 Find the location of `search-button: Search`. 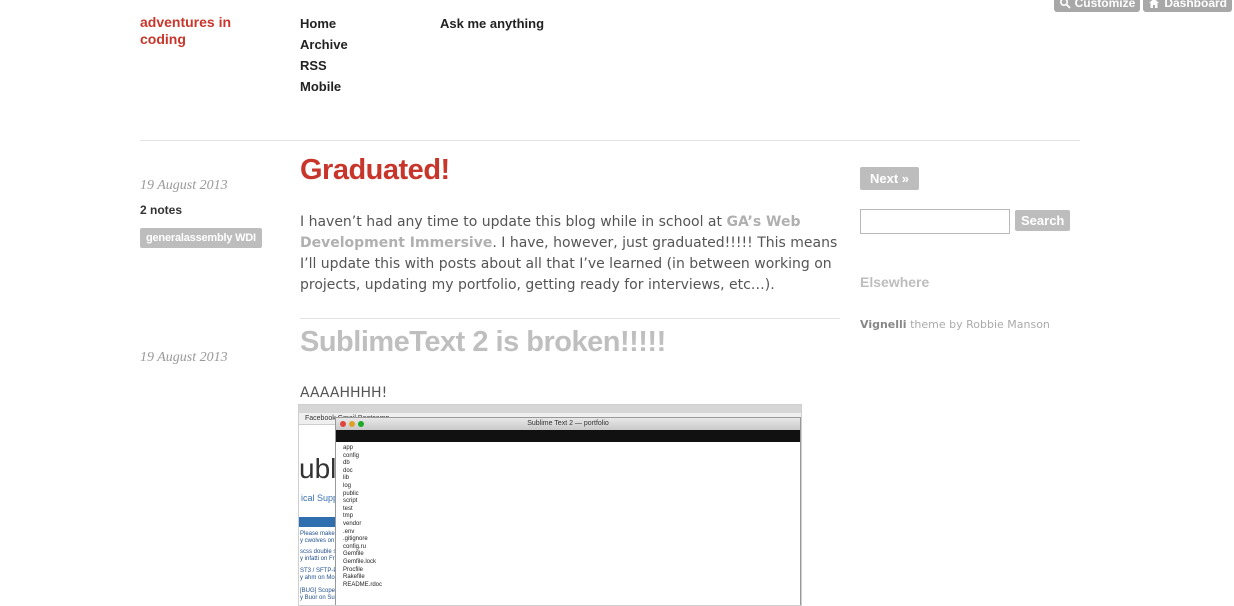

search-button: Search is located at coordinates (1043, 220).